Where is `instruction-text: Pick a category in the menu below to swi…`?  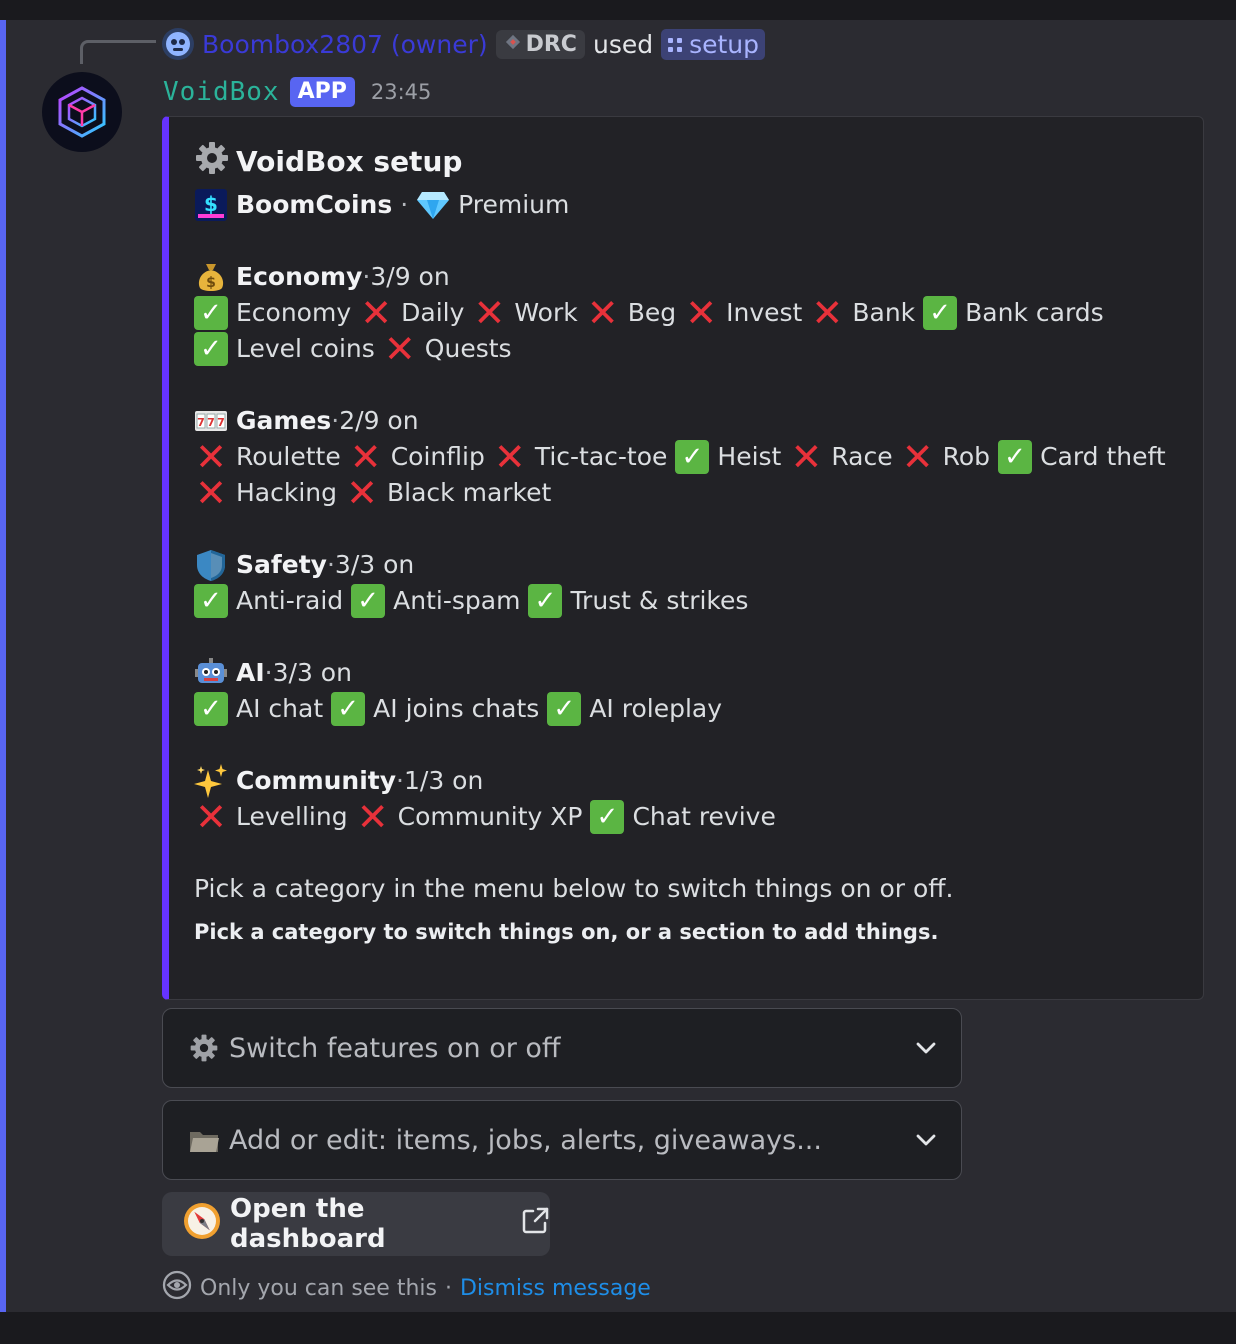
instruction-text: Pick a category in the menu below to swi… is located at coordinates (574, 888).